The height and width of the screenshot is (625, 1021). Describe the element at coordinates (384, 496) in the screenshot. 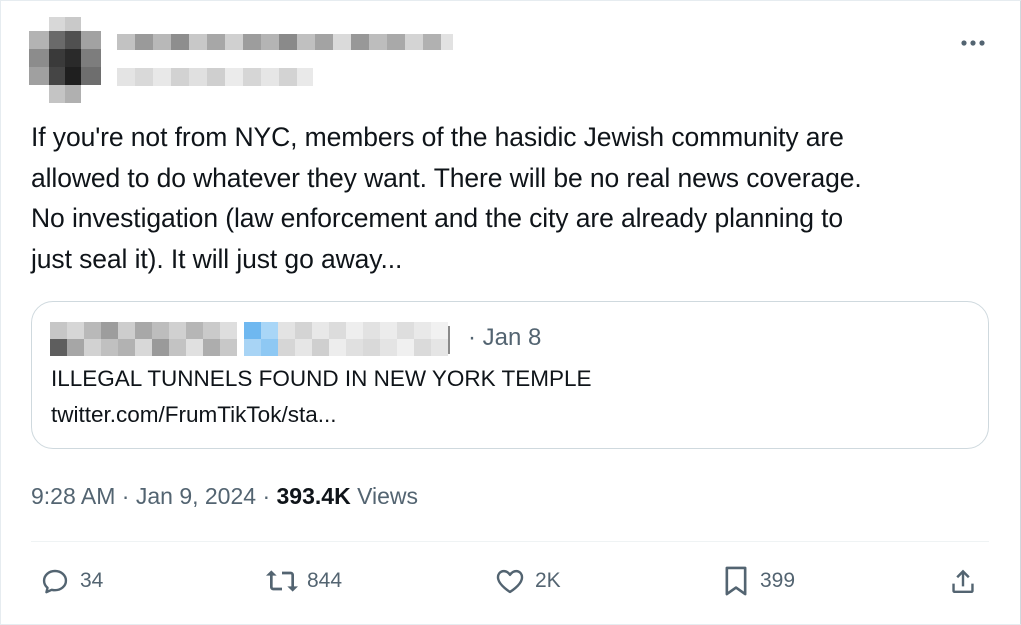

I see `views-label: Views` at that location.